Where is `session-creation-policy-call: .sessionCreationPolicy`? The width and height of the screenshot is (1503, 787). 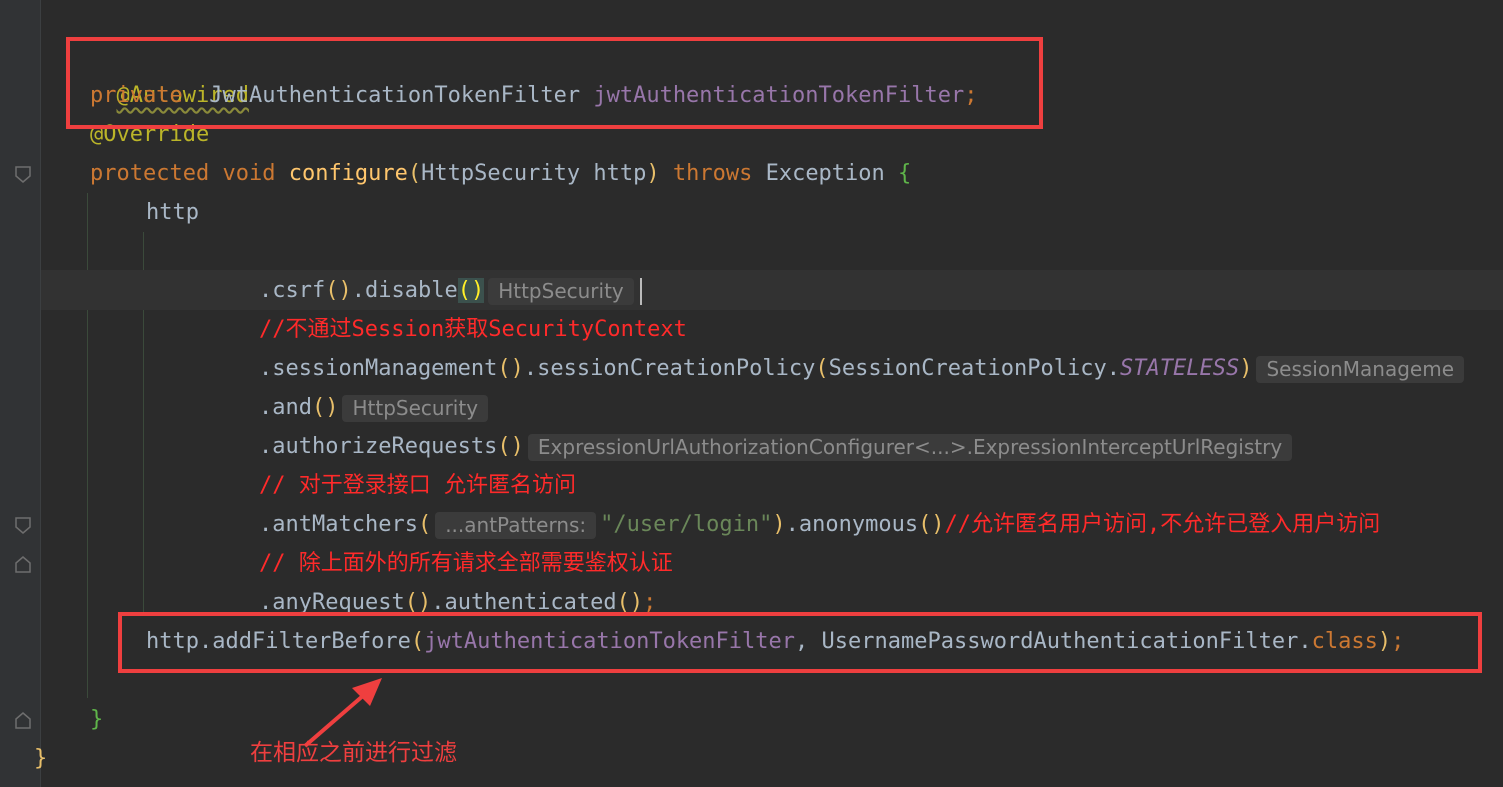
session-creation-policy-call: .sessionCreationPolicy is located at coordinates (669, 368).